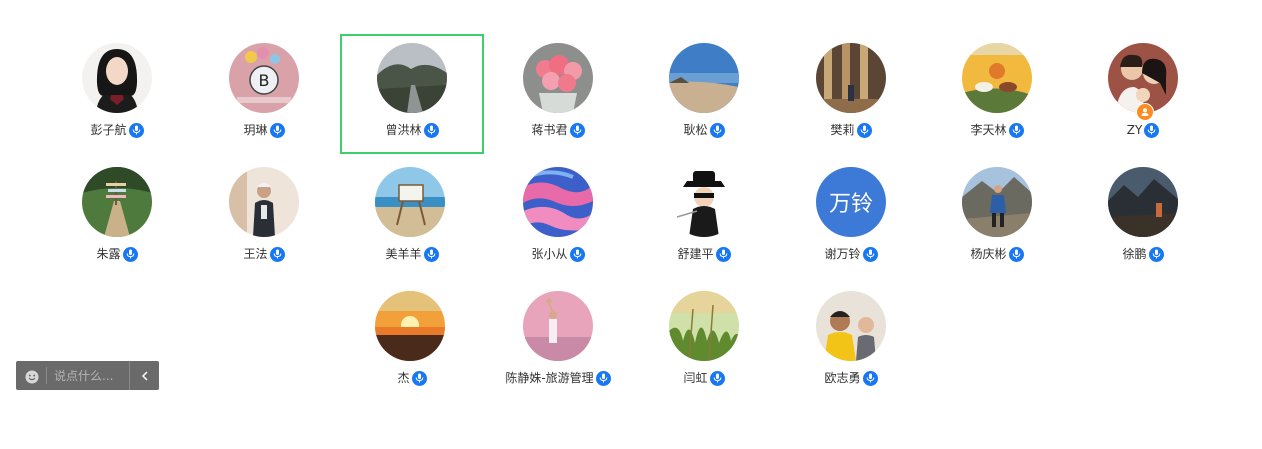  I want to click on participant-tile: 欧志勇, so click(851, 342).